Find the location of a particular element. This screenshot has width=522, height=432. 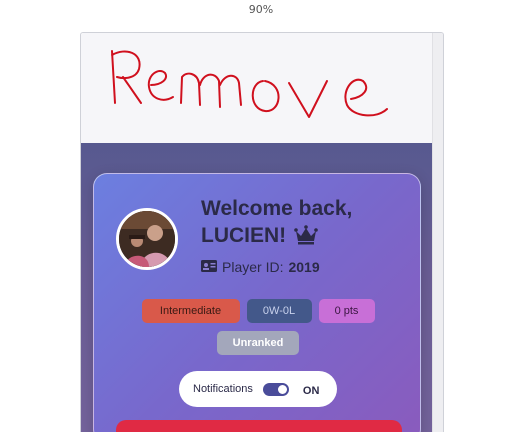

points-badge: 0 pts is located at coordinates (346, 311).